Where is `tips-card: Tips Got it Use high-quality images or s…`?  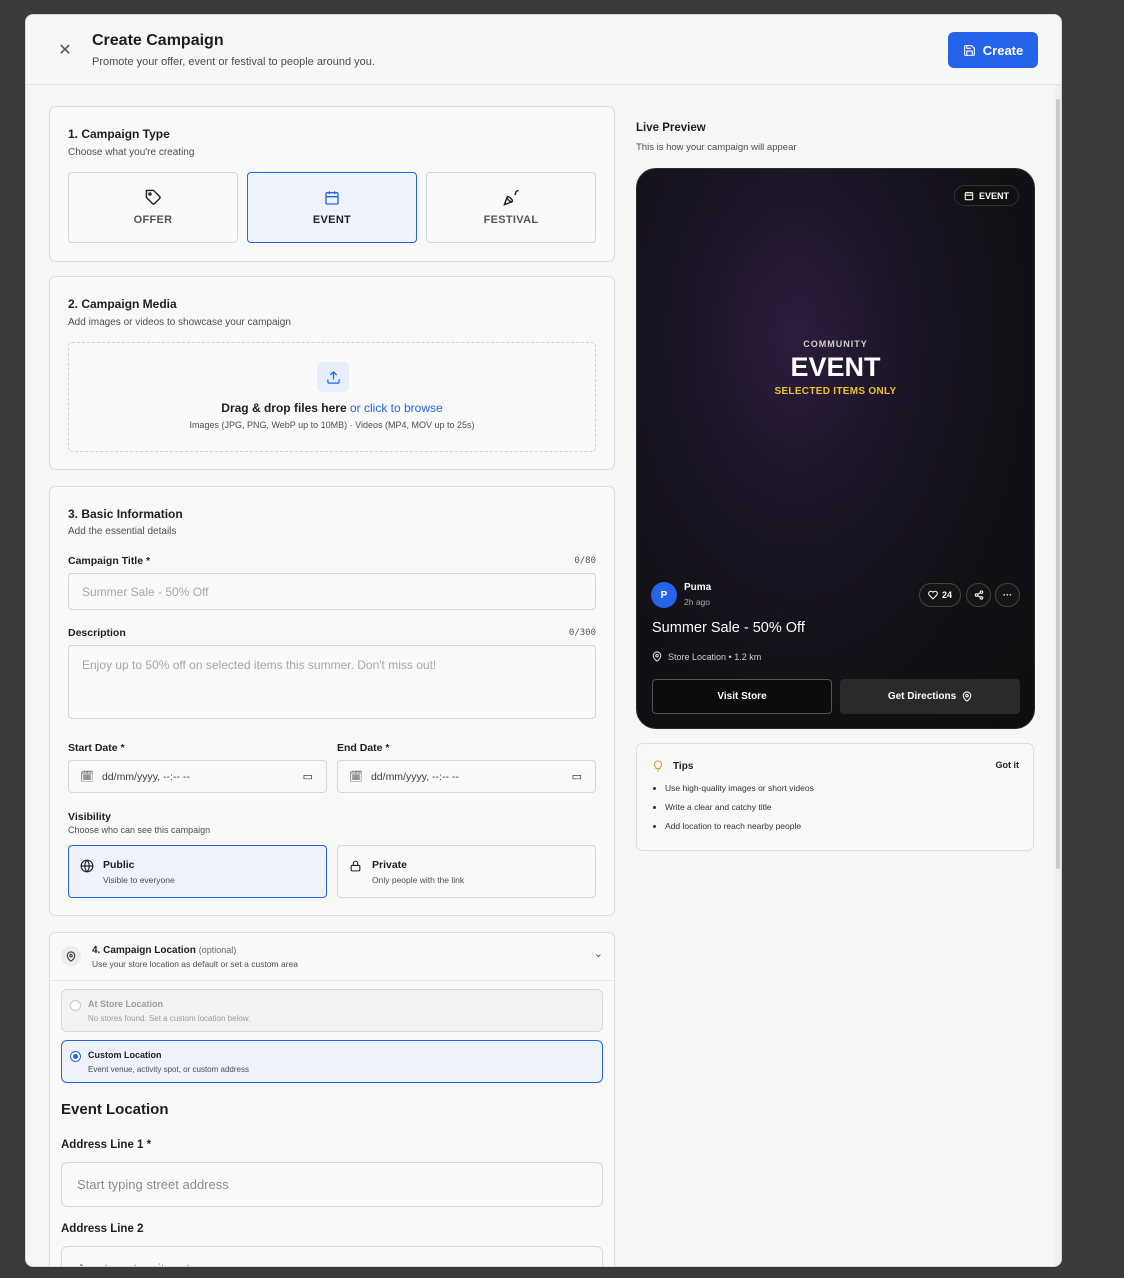 tips-card: Tips Got it Use high-quality images or s… is located at coordinates (835, 797).